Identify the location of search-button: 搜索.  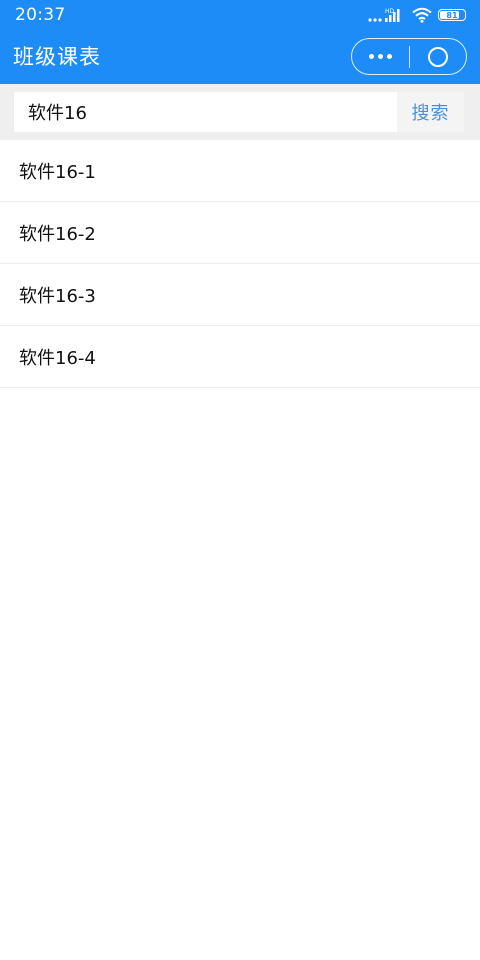
(430, 112).